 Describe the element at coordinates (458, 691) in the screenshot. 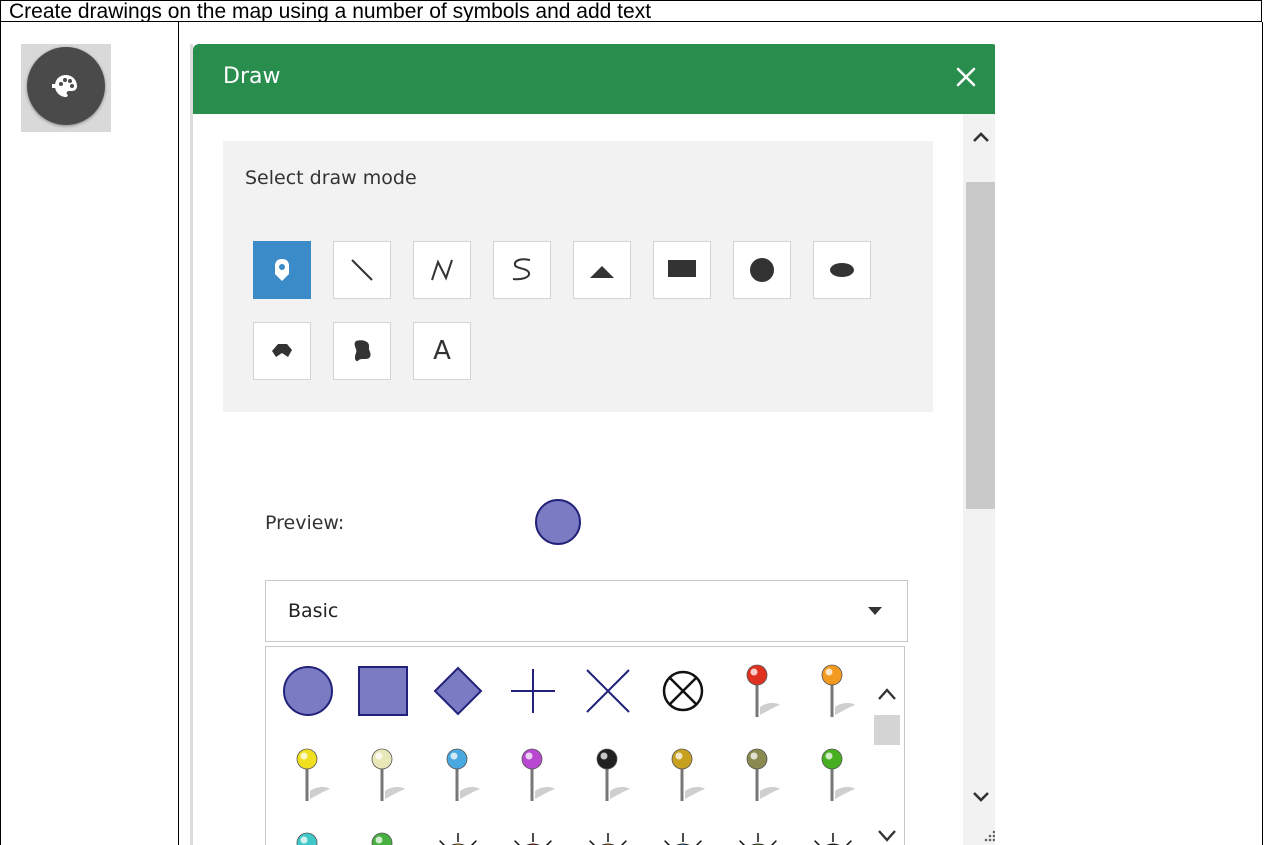

I see `symbol-diamond` at that location.